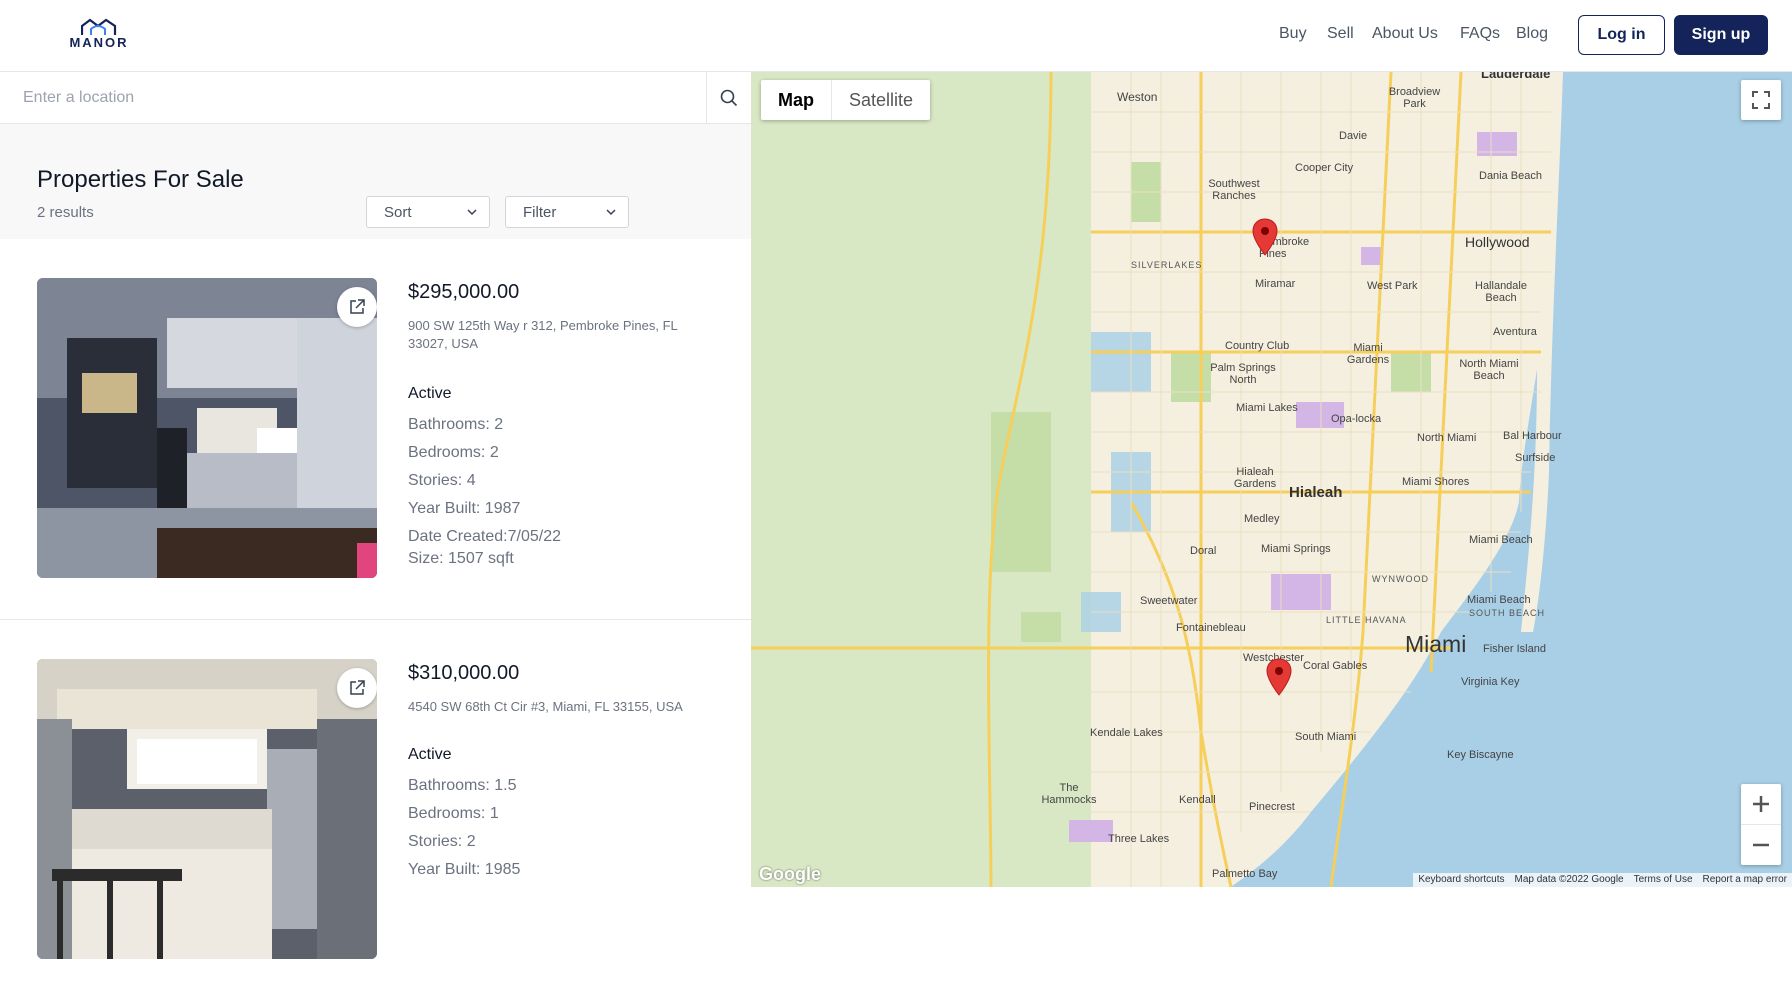  I want to click on kitchen-photo, so click(207, 428).